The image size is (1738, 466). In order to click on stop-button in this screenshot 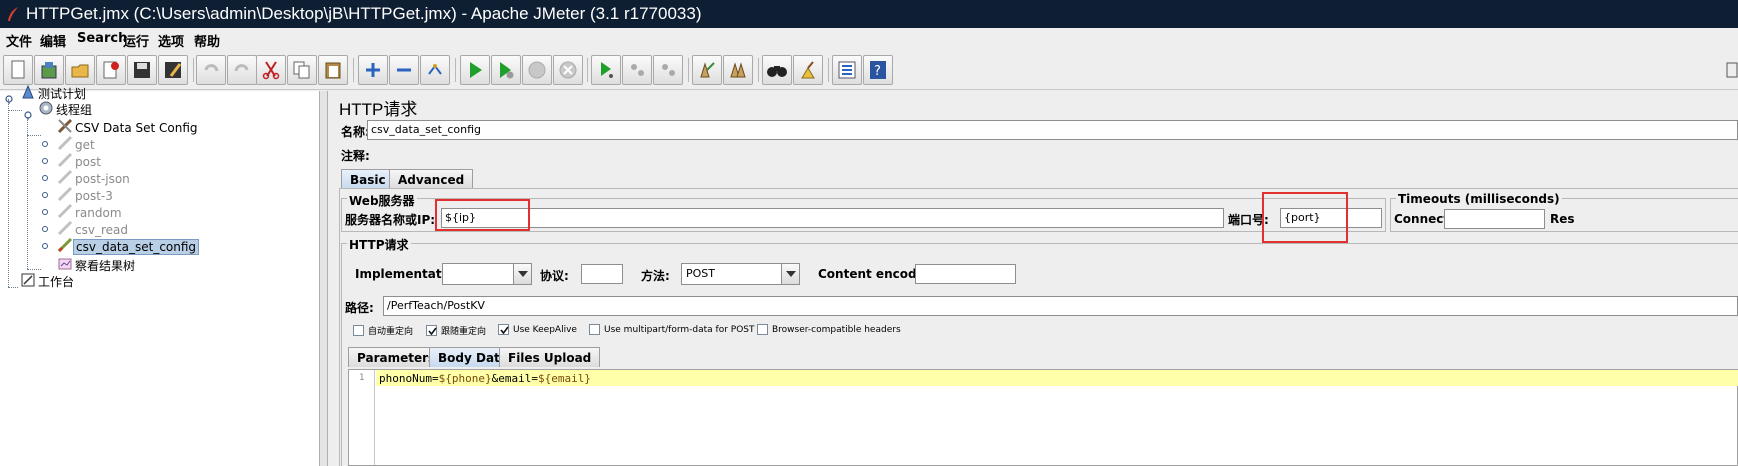, I will do `click(537, 70)`.